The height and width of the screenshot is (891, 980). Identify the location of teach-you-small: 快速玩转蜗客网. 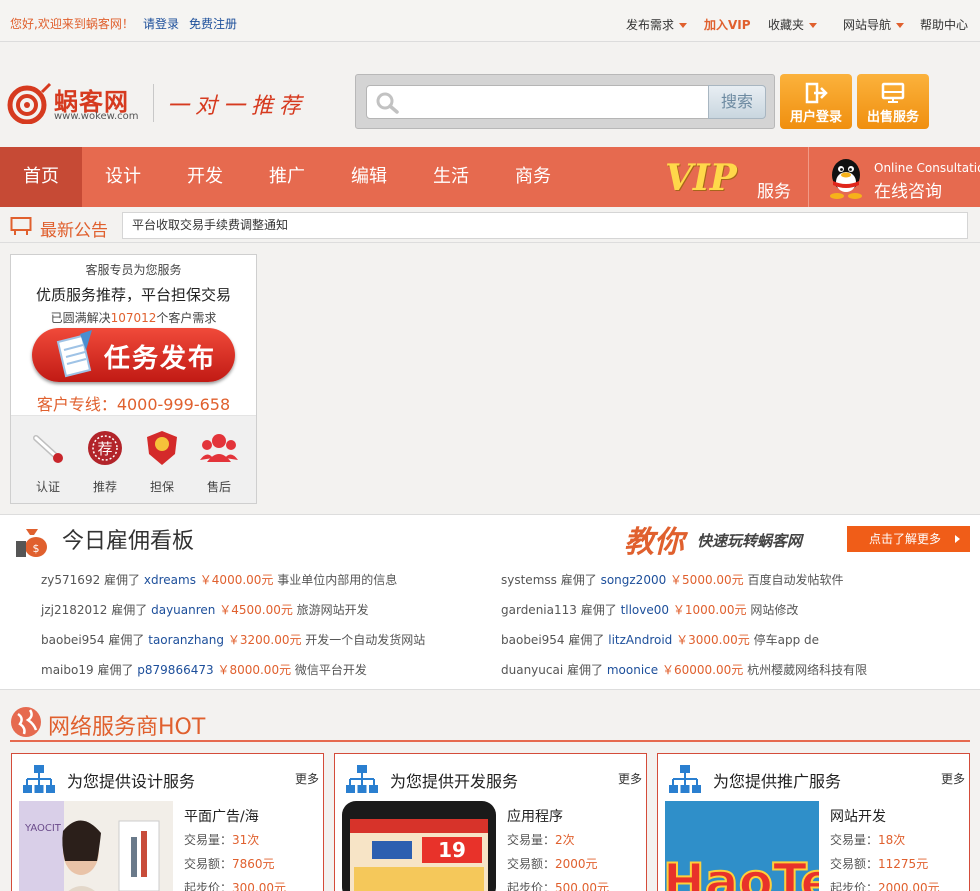
(750, 541).